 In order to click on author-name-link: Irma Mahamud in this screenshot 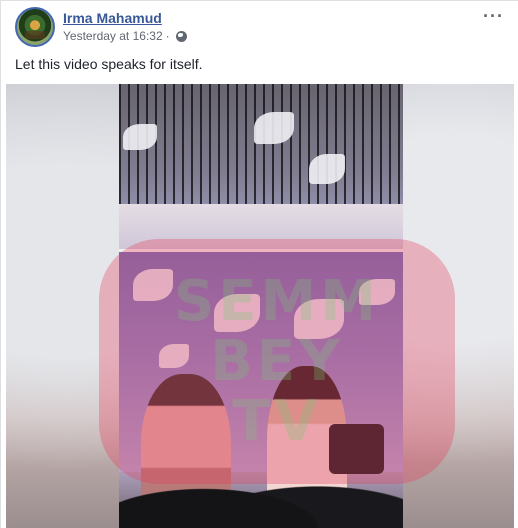, I will do `click(112, 18)`.